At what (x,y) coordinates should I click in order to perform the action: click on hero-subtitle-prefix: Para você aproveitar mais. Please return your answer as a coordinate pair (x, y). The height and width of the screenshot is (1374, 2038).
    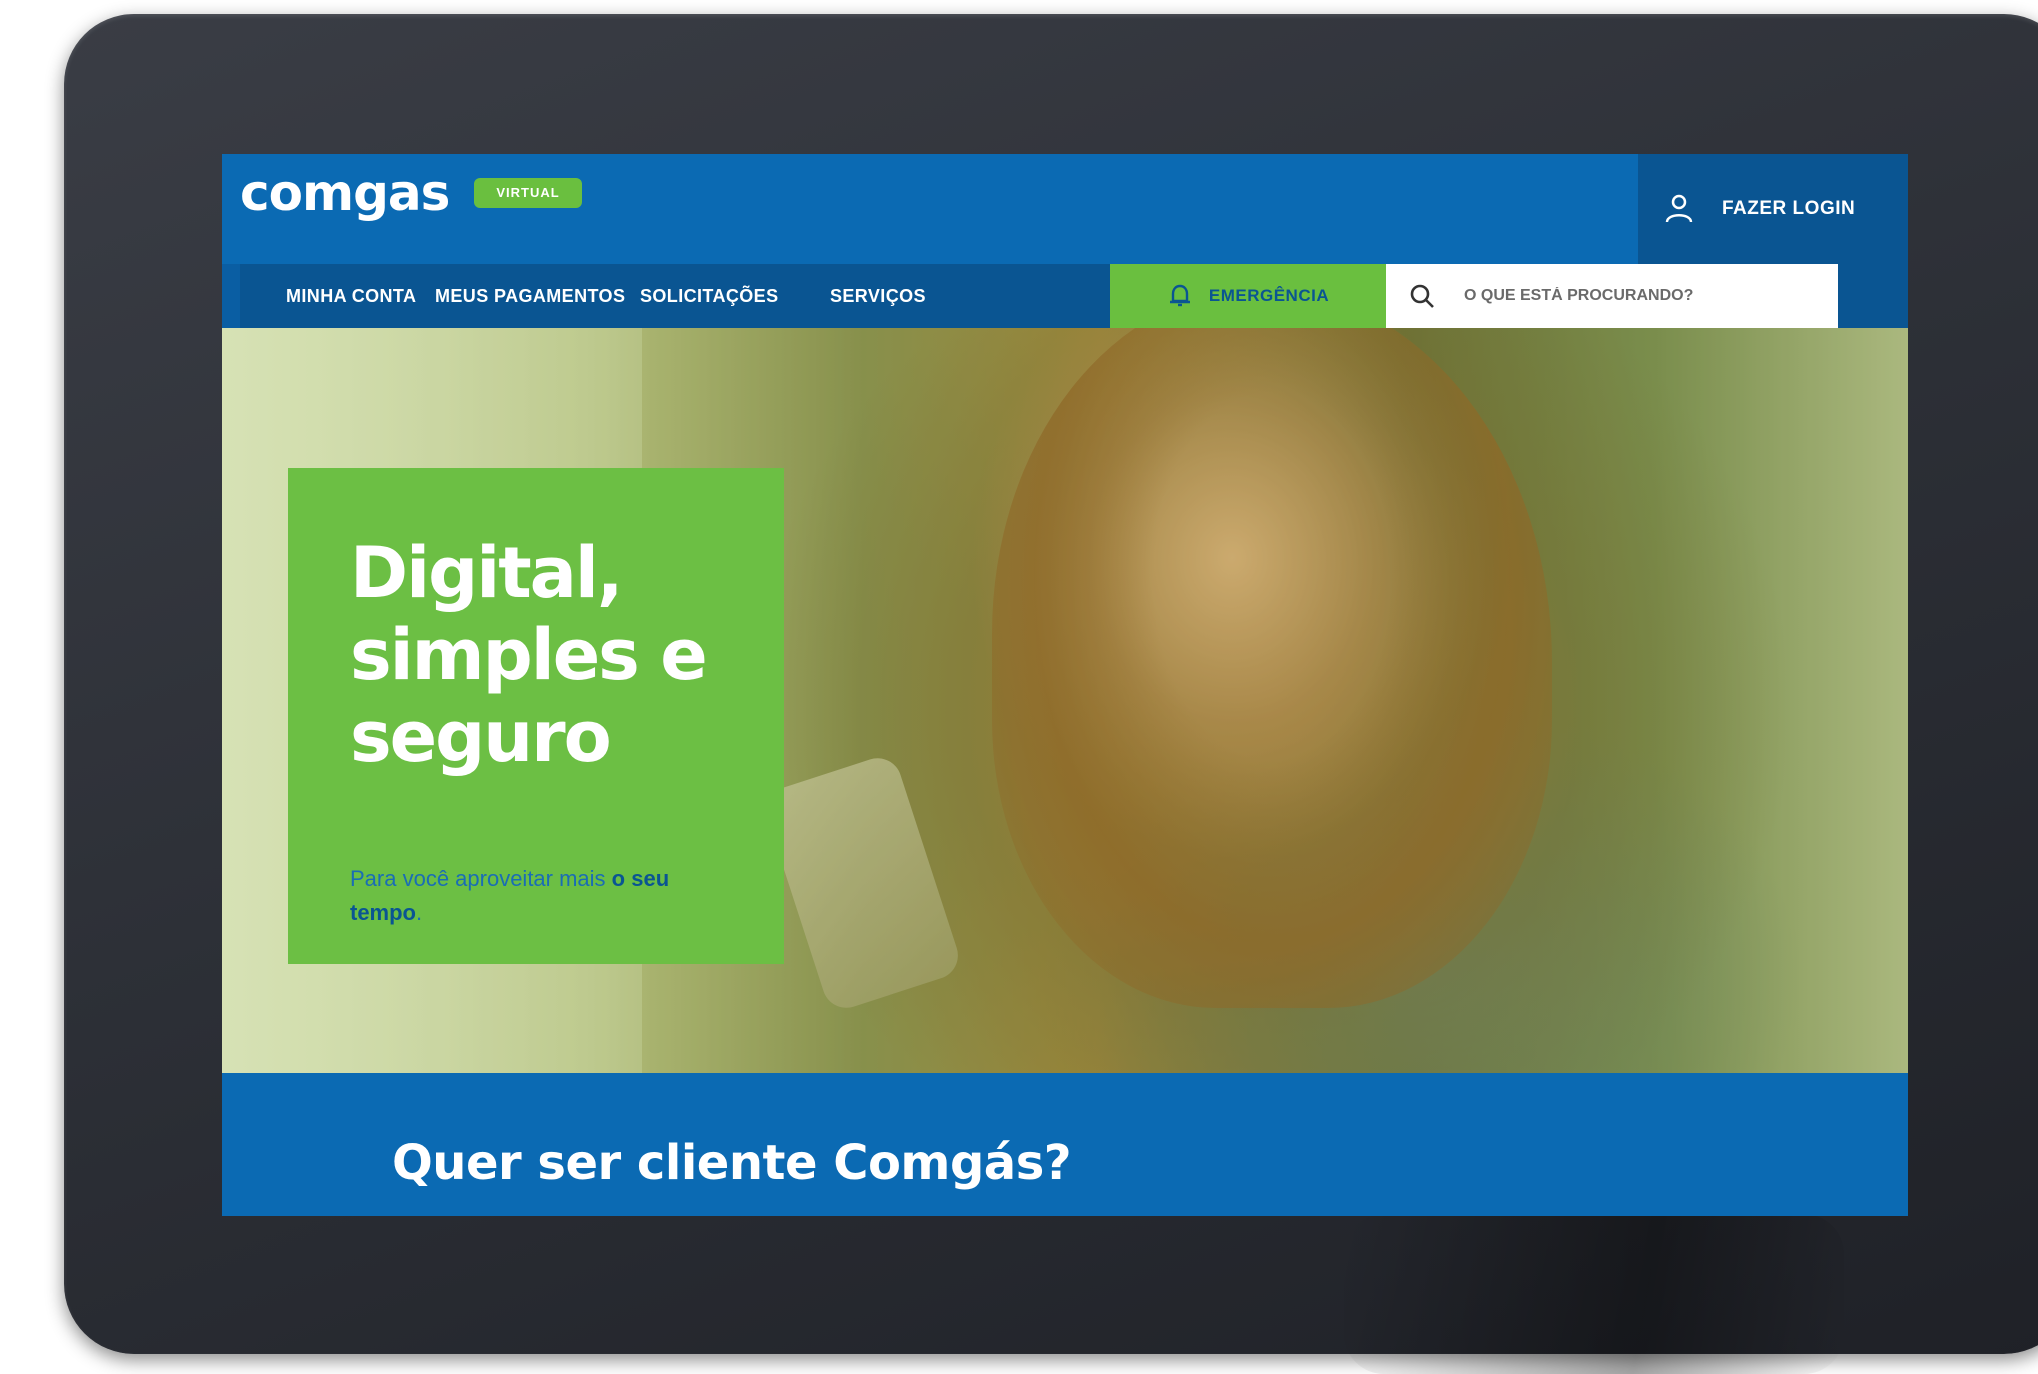
    Looking at the image, I should click on (481, 878).